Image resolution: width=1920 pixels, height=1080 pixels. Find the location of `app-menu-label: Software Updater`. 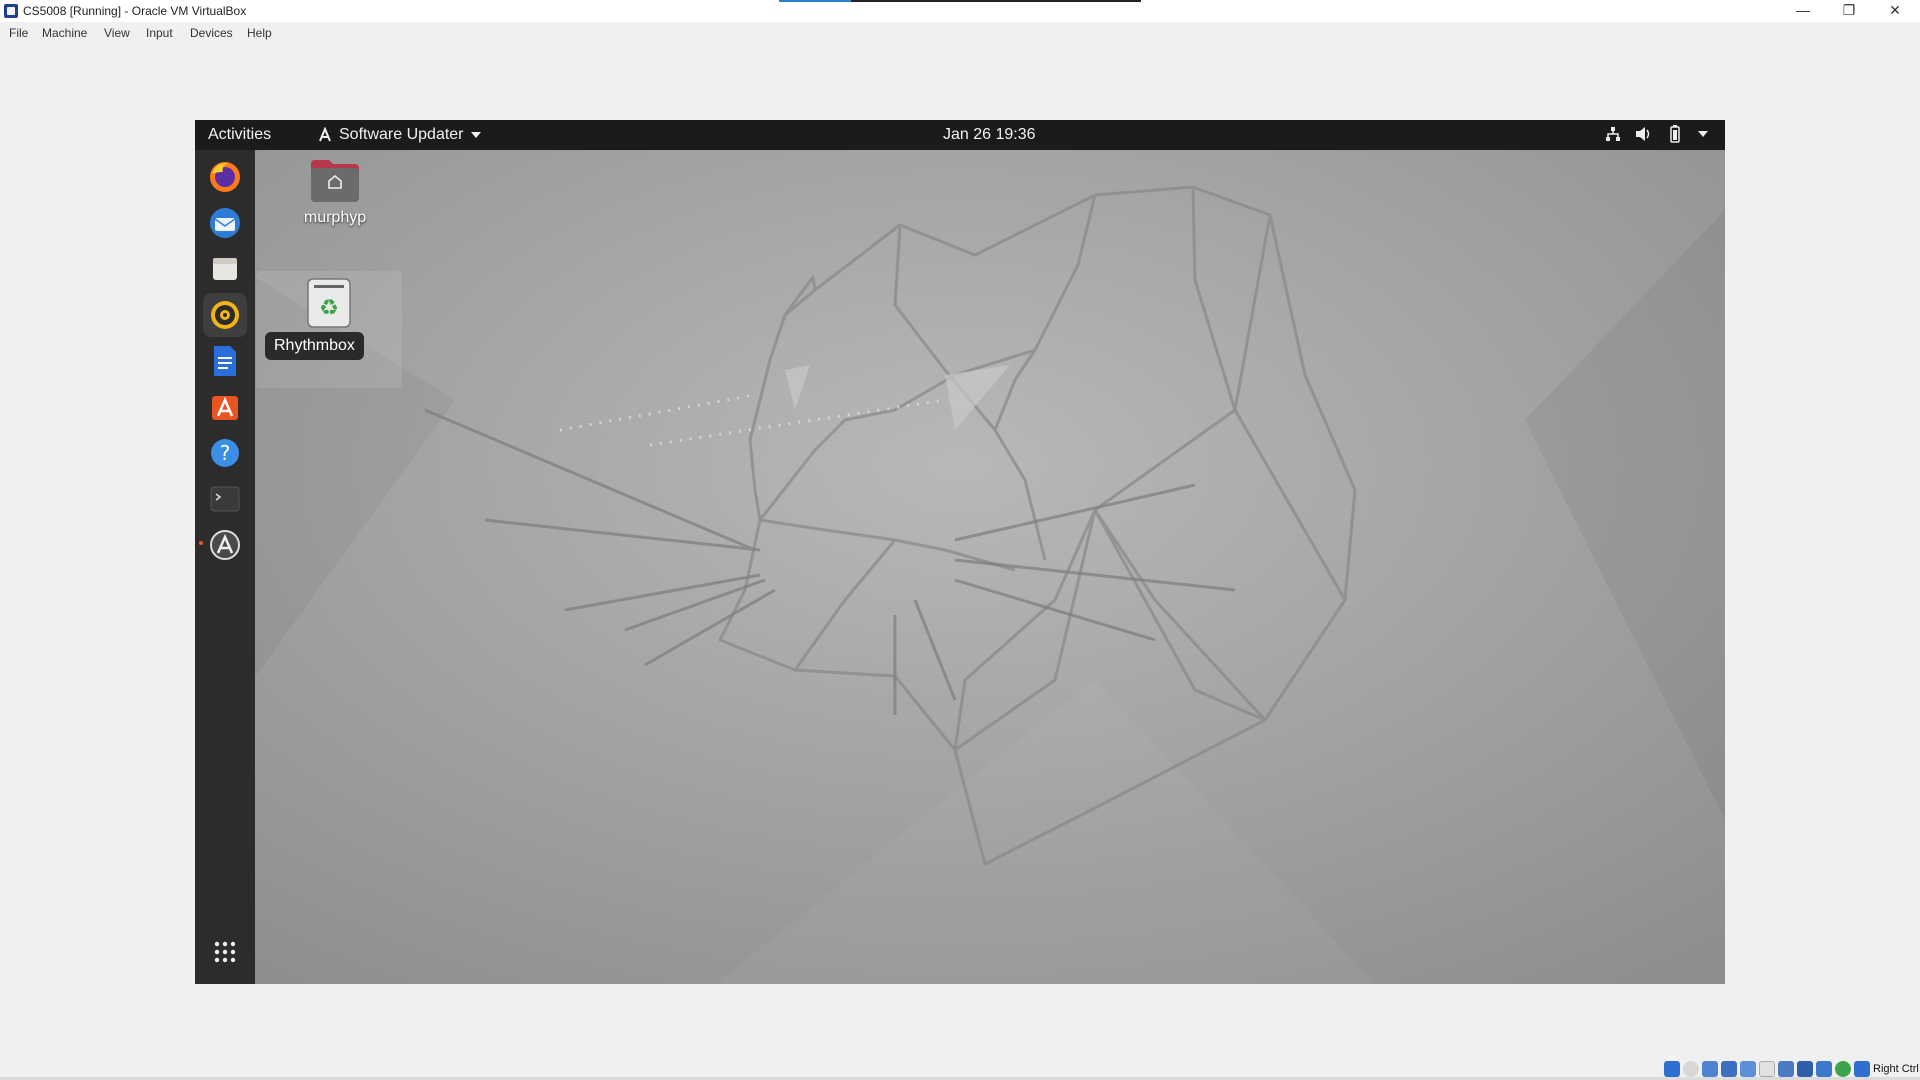

app-menu-label: Software Updater is located at coordinates (401, 134).